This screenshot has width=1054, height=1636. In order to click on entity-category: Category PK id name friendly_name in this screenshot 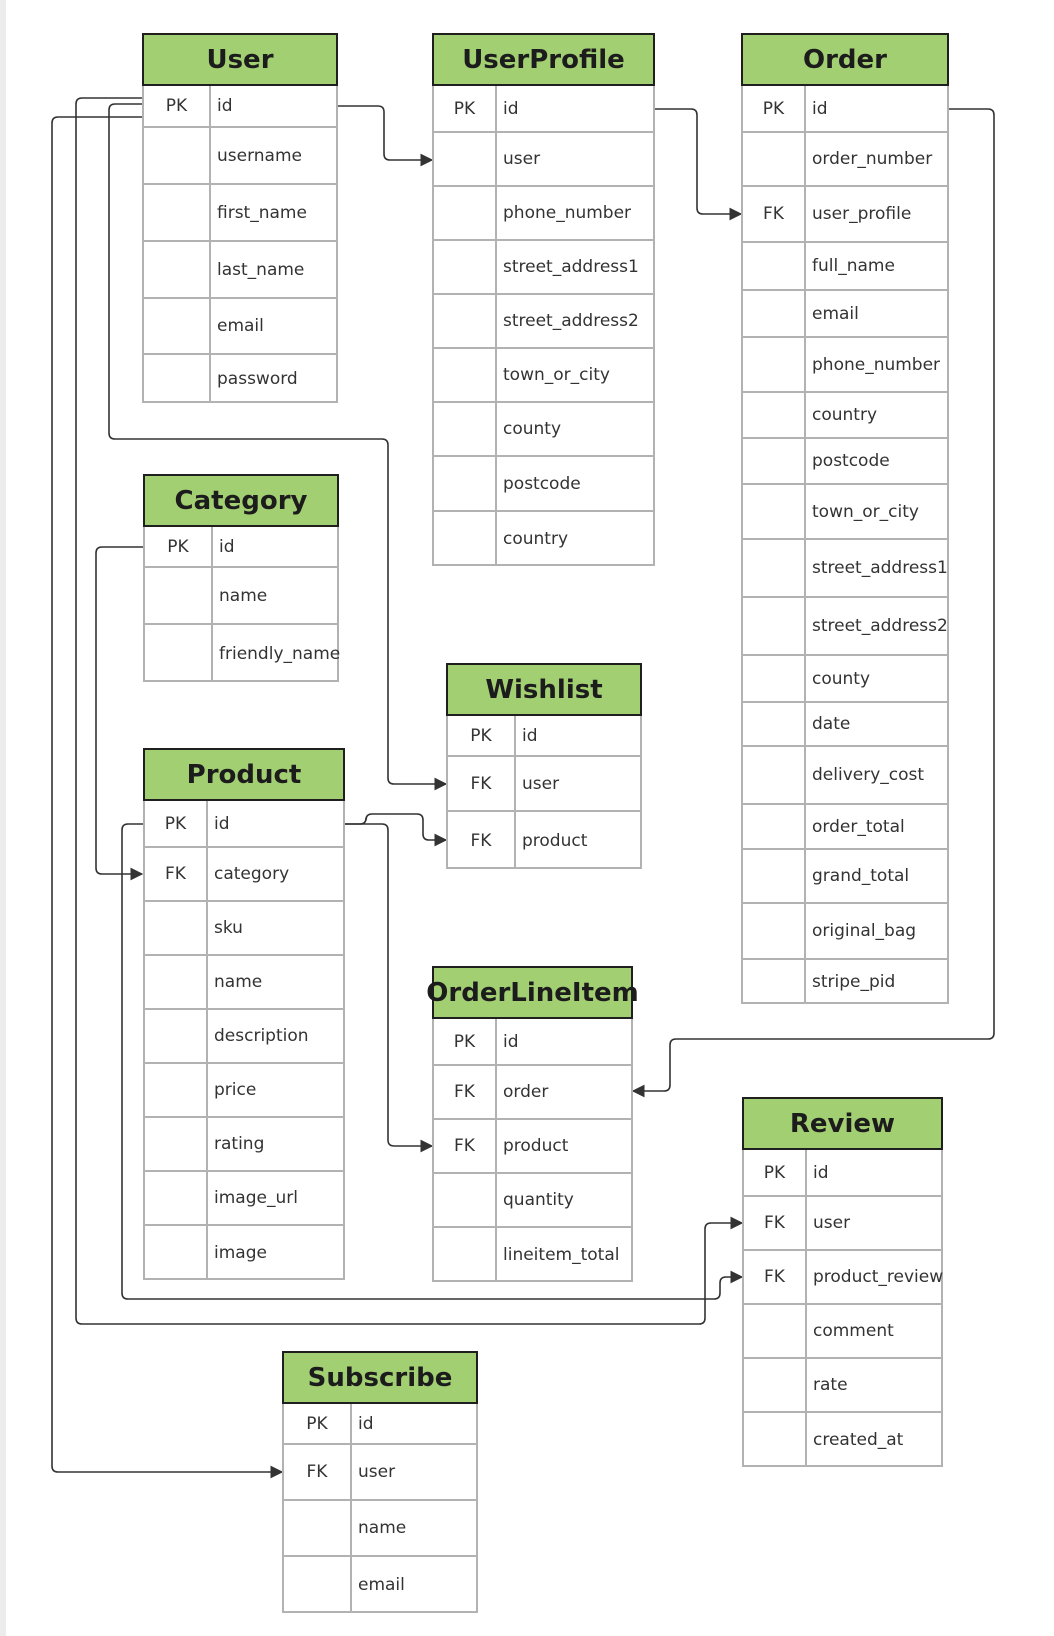, I will do `click(241, 578)`.